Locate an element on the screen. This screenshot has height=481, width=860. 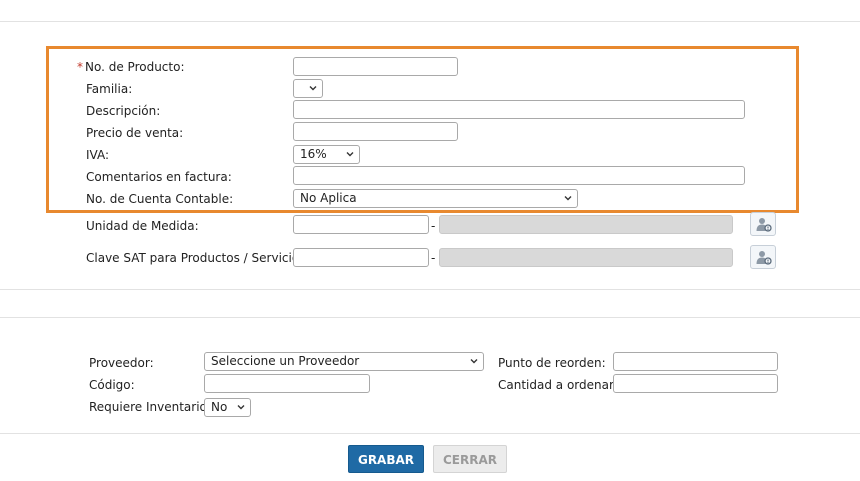
iva-select-value: 16% is located at coordinates (313, 154).